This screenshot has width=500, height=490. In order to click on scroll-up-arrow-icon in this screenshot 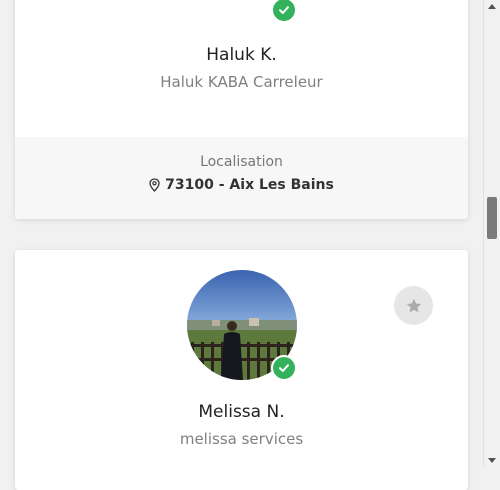, I will do `click(492, 6)`.